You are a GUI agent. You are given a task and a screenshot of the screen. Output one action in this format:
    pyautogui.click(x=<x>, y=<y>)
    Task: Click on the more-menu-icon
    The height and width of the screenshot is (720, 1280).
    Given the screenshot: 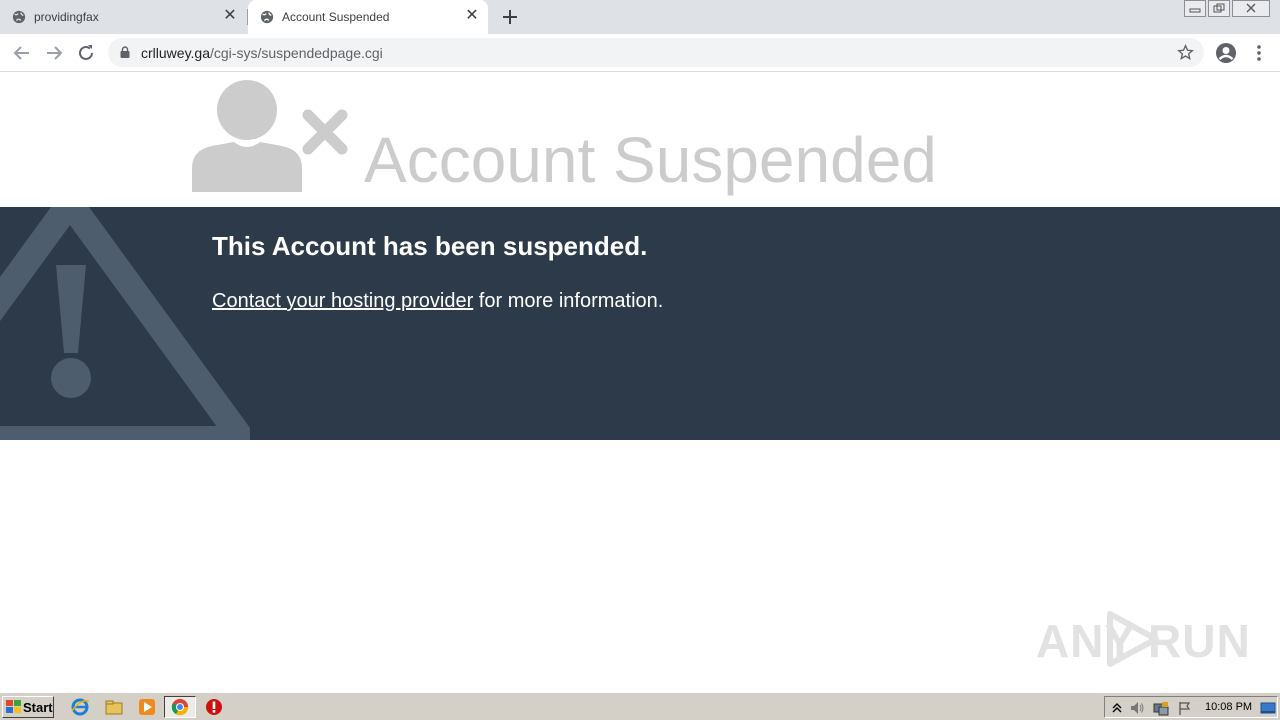 What is the action you would take?
    pyautogui.click(x=1259, y=53)
    